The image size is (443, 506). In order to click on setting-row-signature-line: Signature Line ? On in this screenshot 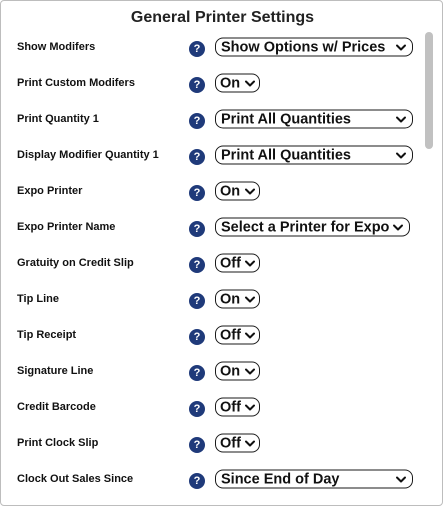, I will do `click(211, 371)`.